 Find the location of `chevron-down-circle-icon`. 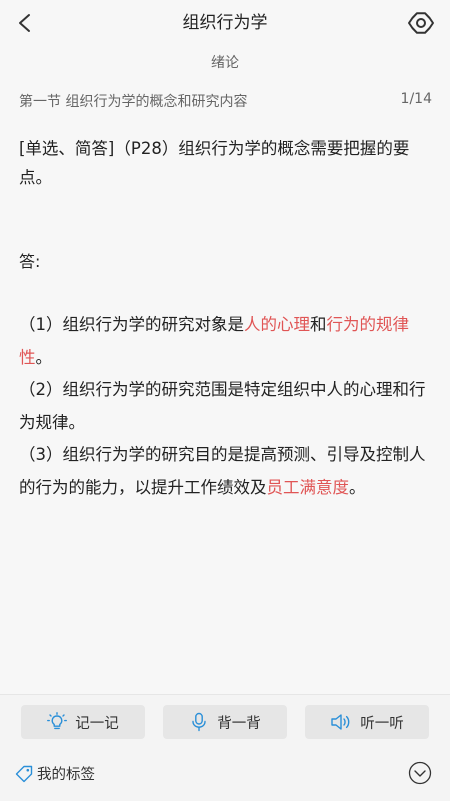

chevron-down-circle-icon is located at coordinates (420, 773).